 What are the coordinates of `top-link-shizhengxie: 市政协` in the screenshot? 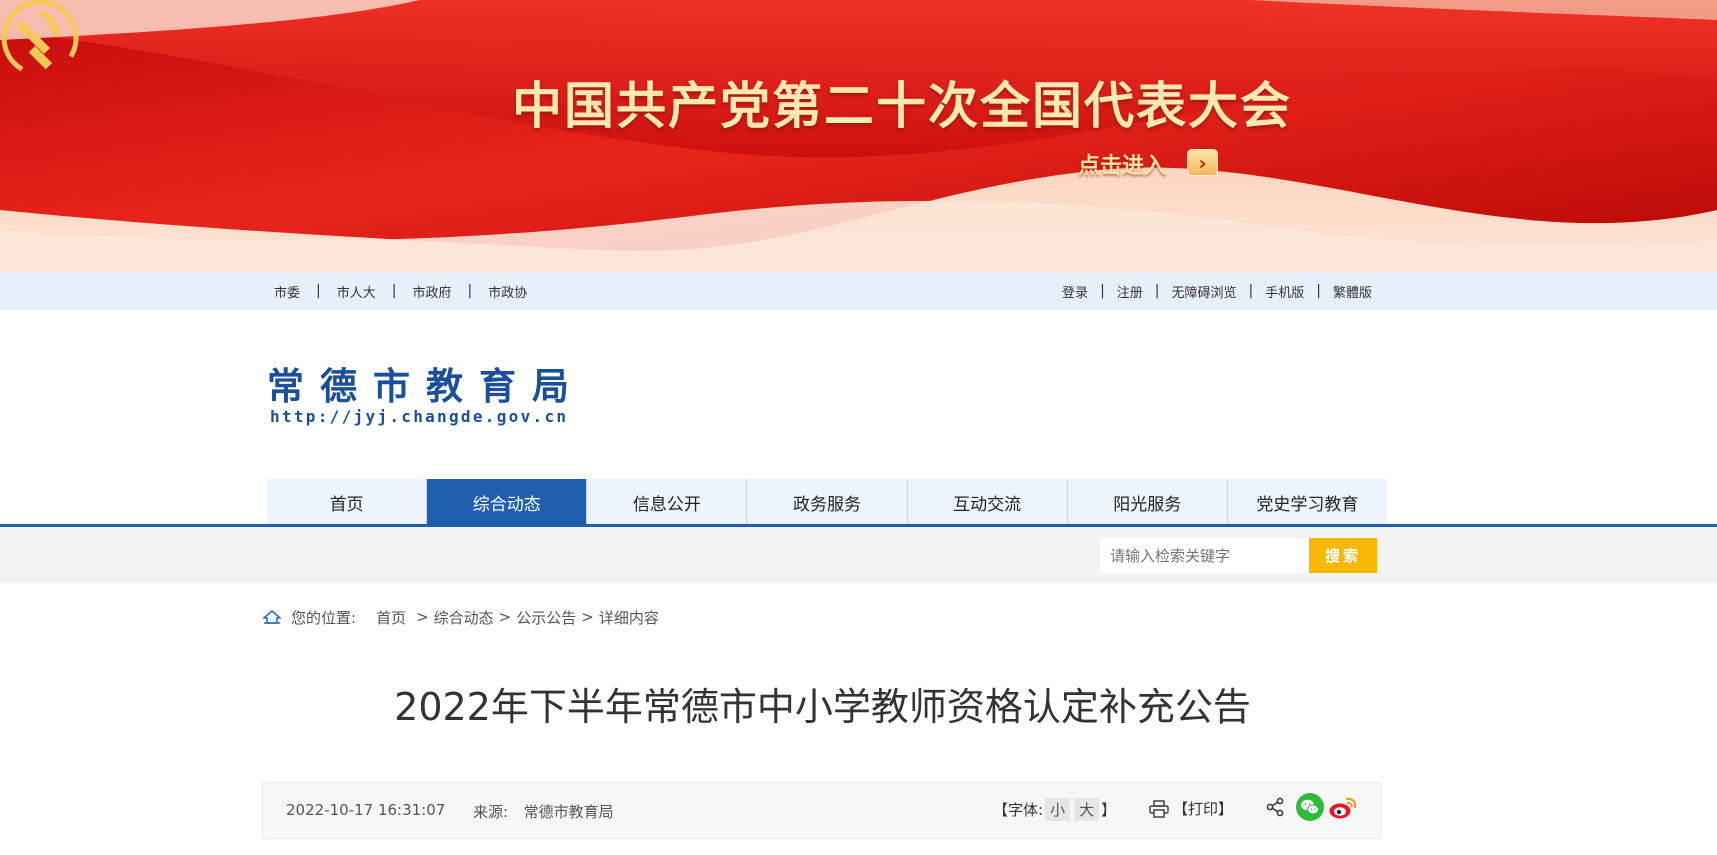 It's located at (507, 291).